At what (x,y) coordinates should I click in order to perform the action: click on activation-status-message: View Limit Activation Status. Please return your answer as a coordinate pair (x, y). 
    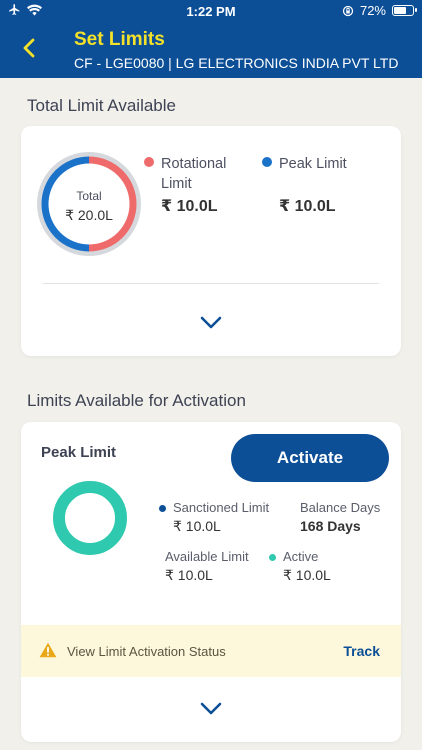
    Looking at the image, I should click on (146, 651).